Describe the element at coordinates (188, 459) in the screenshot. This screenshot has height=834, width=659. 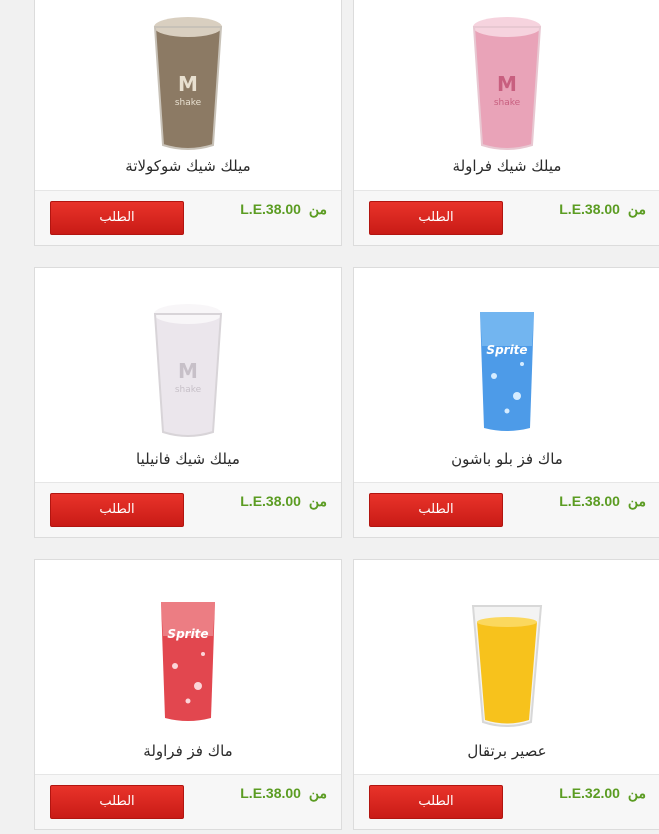
I see `product-name: ميلك شيك فانيليا` at that location.